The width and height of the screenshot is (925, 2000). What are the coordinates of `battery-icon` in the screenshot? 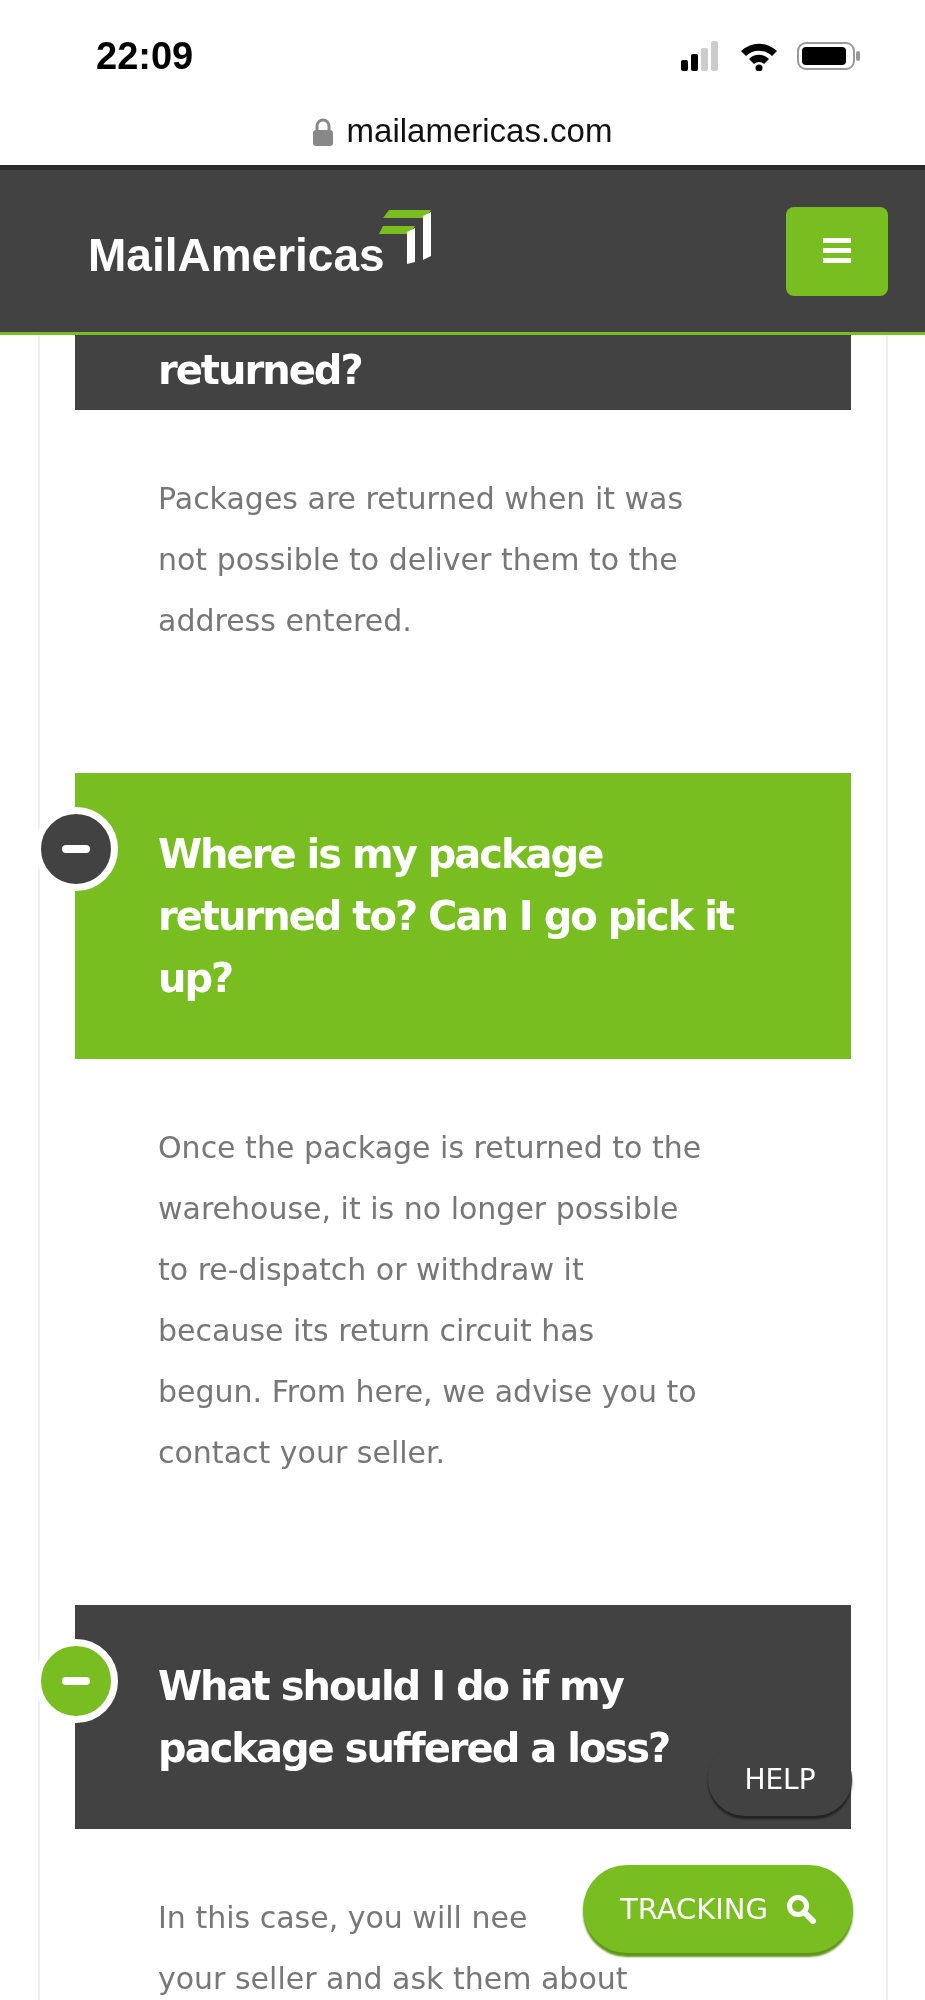 It's located at (829, 56).